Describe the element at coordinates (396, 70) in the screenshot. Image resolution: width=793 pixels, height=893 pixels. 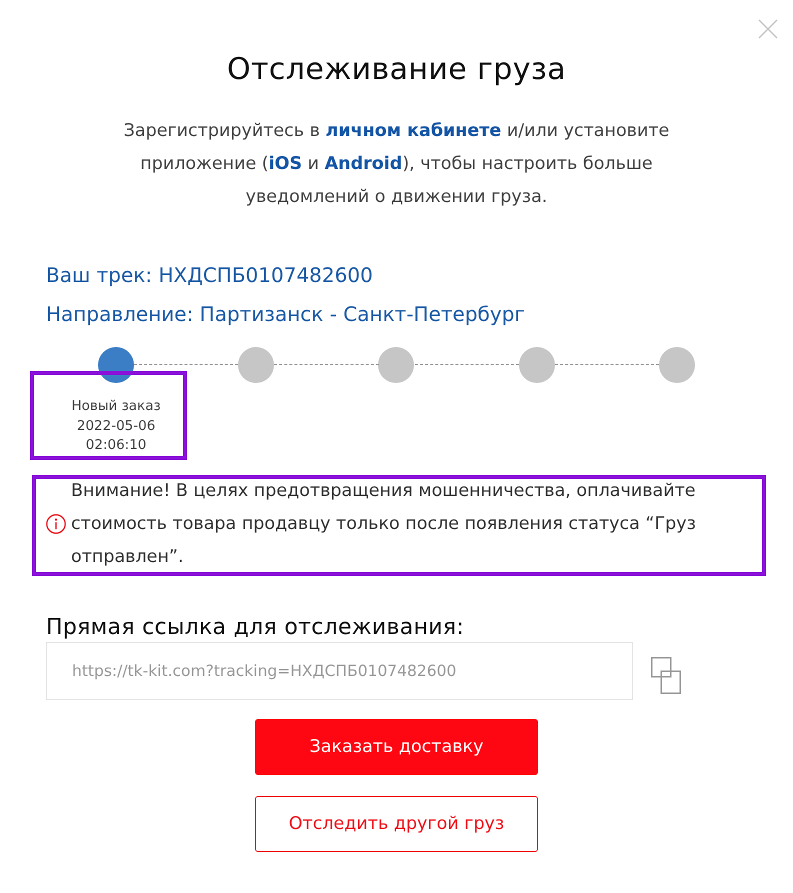
I see `modal-title: Отслеживание груза` at that location.